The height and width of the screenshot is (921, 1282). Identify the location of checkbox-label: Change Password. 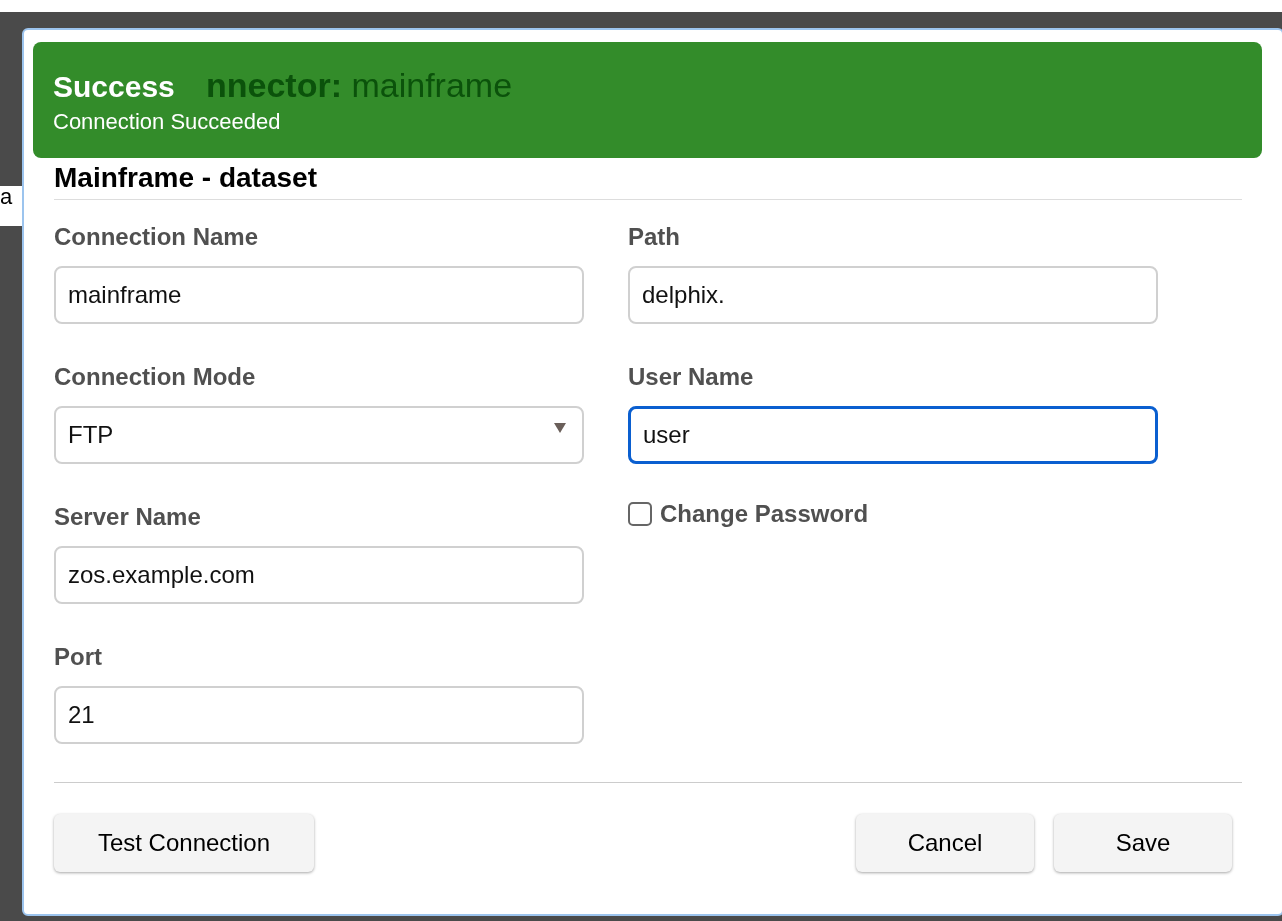
(764, 514).